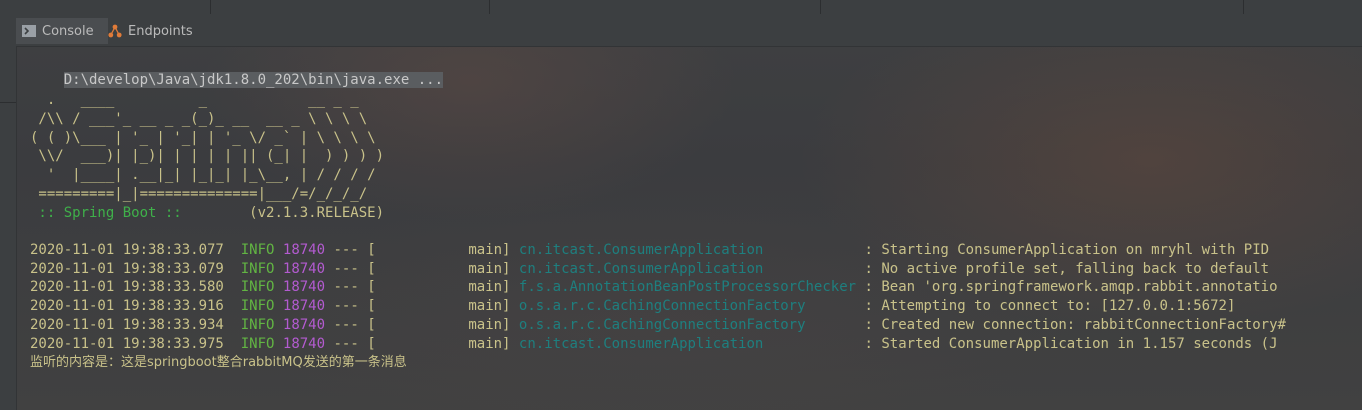 The image size is (1362, 410). Describe the element at coordinates (110, 213) in the screenshot. I see `spring-boot-label: :: Spring Boot ::` at that location.